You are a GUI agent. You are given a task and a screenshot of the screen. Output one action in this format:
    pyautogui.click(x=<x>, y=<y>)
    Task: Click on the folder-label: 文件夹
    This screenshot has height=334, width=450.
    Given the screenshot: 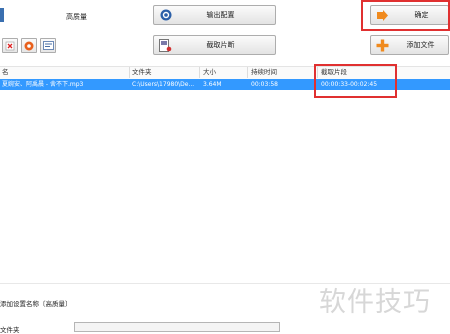 What is the action you would take?
    pyautogui.click(x=10, y=330)
    